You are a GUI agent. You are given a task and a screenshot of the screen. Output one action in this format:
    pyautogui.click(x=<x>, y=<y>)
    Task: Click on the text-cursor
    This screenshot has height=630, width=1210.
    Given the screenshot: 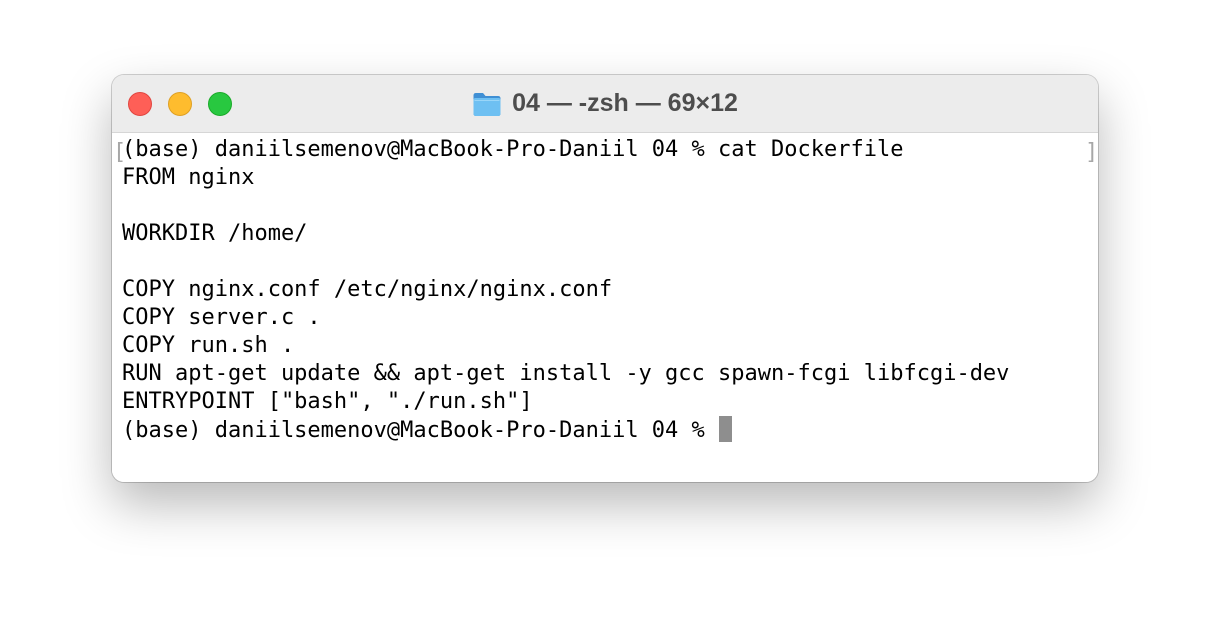 What is the action you would take?
    pyautogui.click(x=726, y=429)
    